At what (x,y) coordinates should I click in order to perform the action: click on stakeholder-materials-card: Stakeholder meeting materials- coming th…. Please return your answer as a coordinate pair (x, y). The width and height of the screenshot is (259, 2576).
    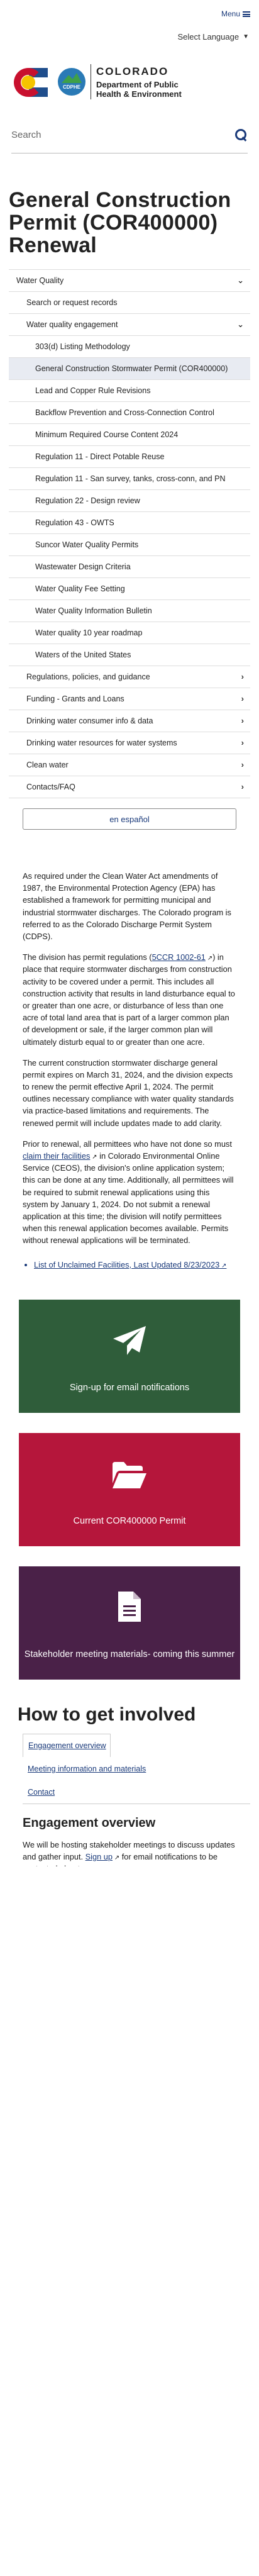
    Looking at the image, I should click on (129, 1623).